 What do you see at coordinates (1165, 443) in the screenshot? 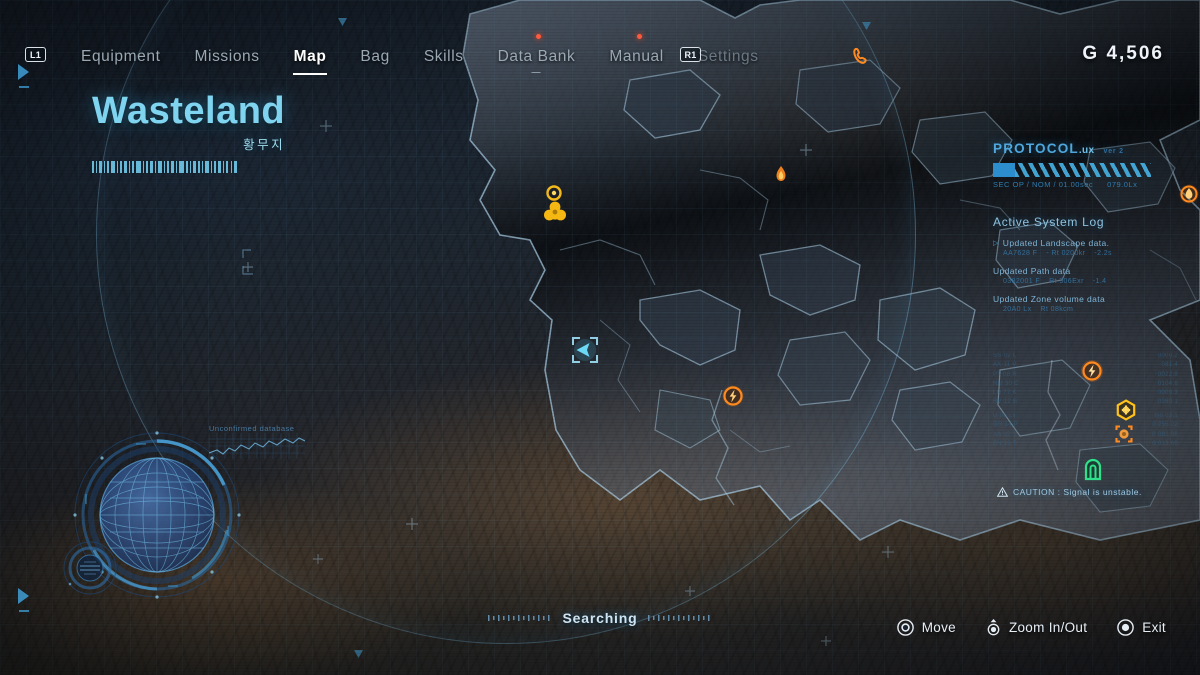
I see `telemetry-value: 0 013.60` at bounding box center [1165, 443].